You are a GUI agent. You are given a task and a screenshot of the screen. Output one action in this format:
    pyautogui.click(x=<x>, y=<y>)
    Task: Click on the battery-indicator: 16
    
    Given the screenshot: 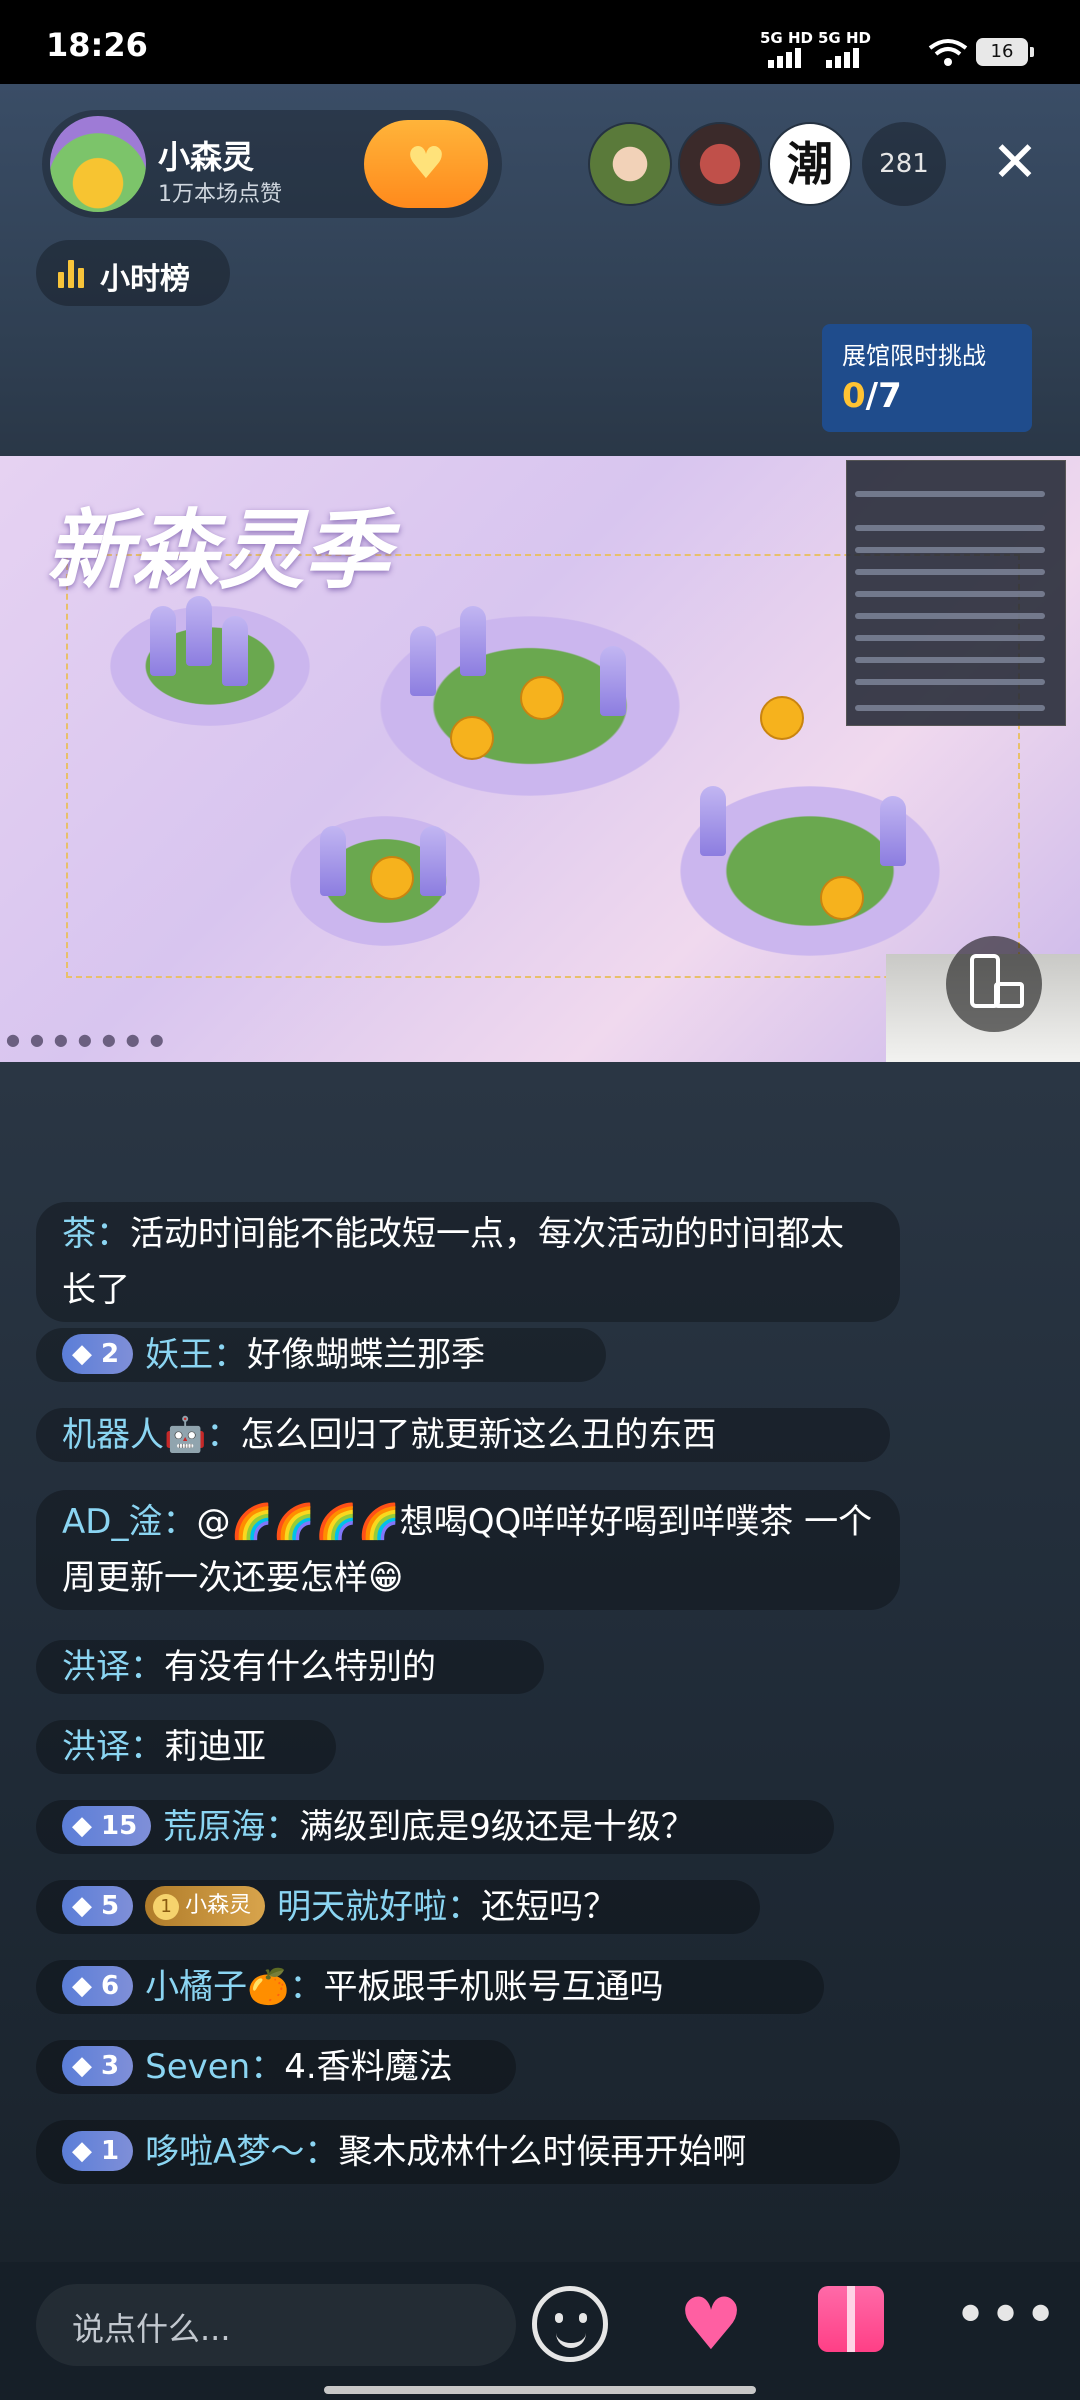 What is the action you would take?
    pyautogui.click(x=1005, y=52)
    